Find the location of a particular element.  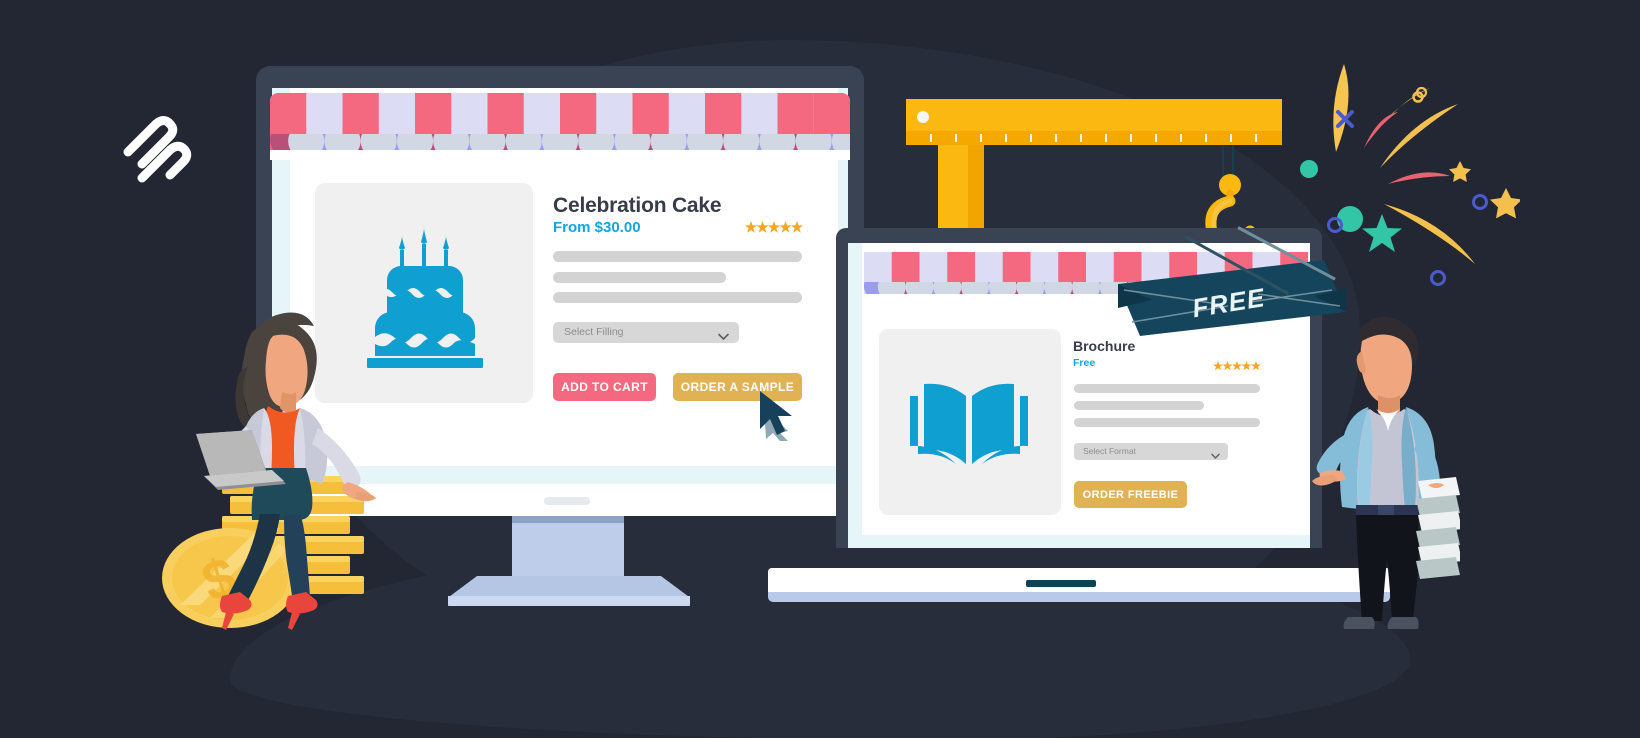

crane-ruler-ticks is located at coordinates (1094, 138).